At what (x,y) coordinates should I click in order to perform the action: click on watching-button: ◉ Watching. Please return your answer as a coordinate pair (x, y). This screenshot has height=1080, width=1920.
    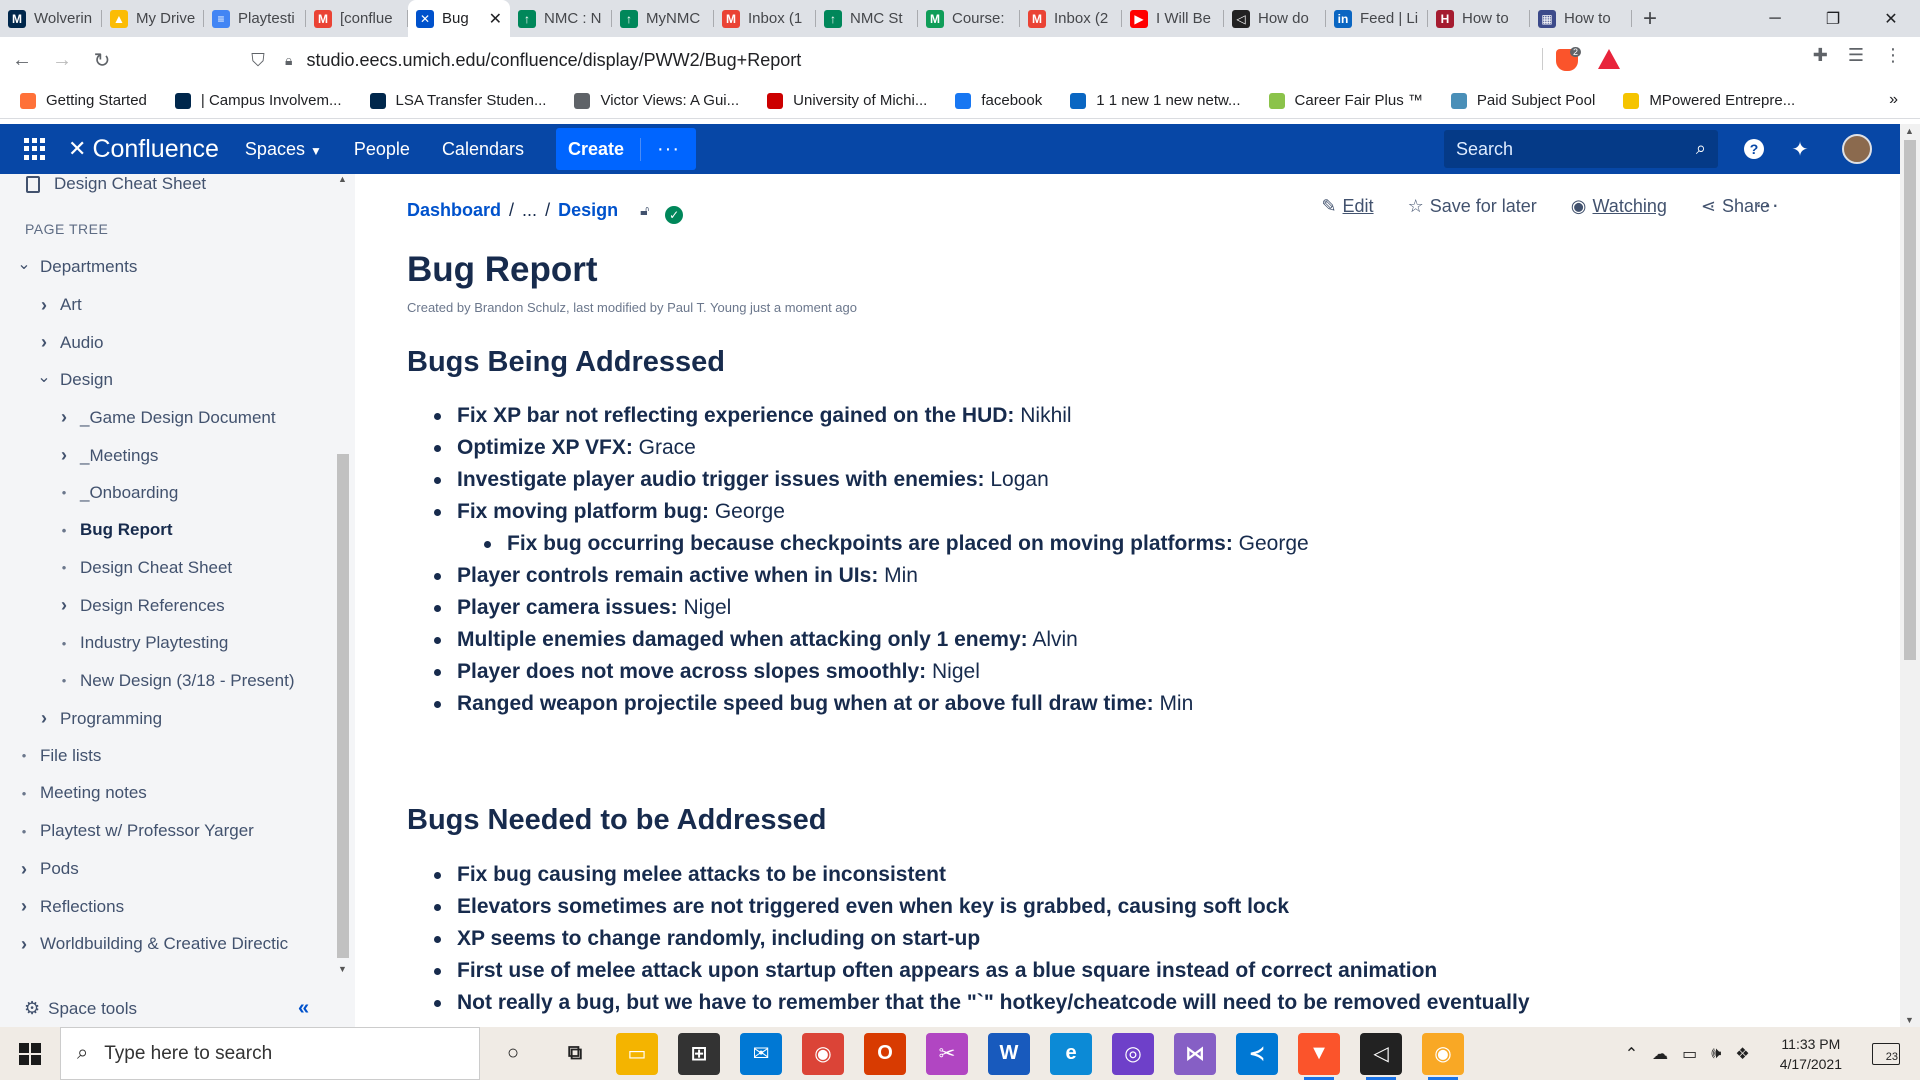
    Looking at the image, I should click on (1619, 206).